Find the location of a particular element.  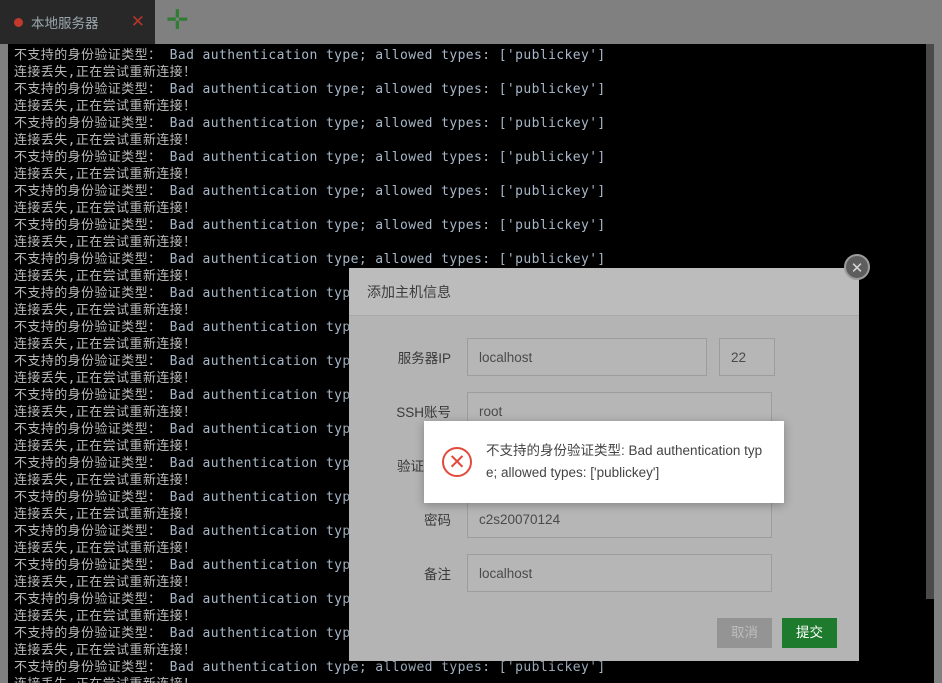

form-row-password: 密码 c2s20070124 is located at coordinates (604, 519).